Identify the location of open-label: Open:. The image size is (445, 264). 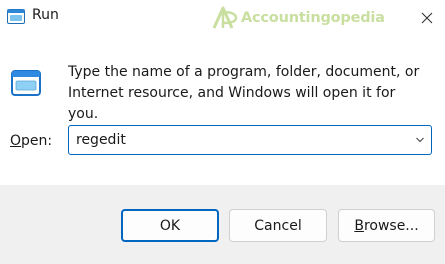
(31, 141).